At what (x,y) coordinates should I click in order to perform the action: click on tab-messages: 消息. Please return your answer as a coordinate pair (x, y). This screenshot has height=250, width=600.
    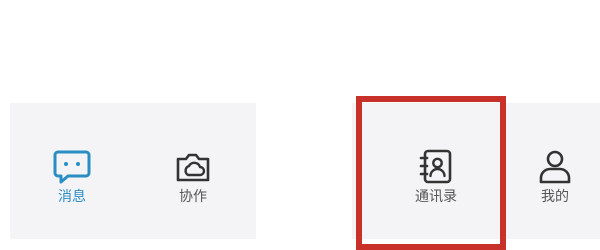
    Looking at the image, I should click on (72, 171).